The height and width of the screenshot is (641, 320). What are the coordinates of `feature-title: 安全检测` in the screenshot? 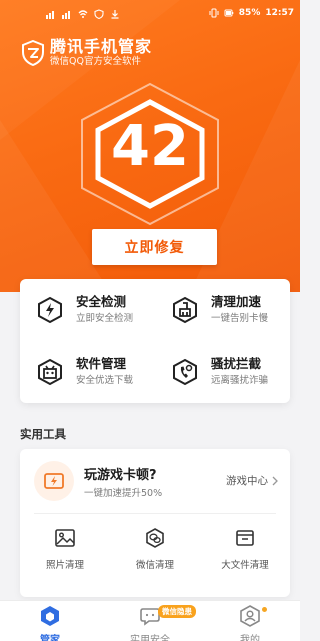 It's located at (101, 301).